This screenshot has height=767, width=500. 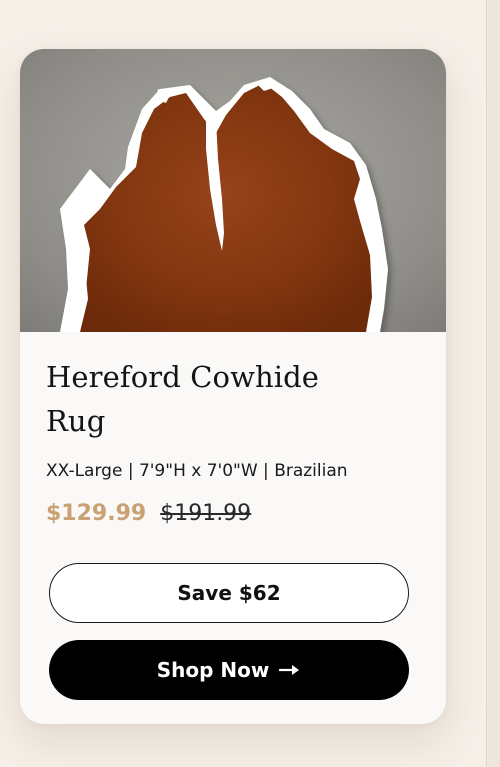 What do you see at coordinates (493, 383) in the screenshot?
I see `adjacent-panel-edge` at bounding box center [493, 383].